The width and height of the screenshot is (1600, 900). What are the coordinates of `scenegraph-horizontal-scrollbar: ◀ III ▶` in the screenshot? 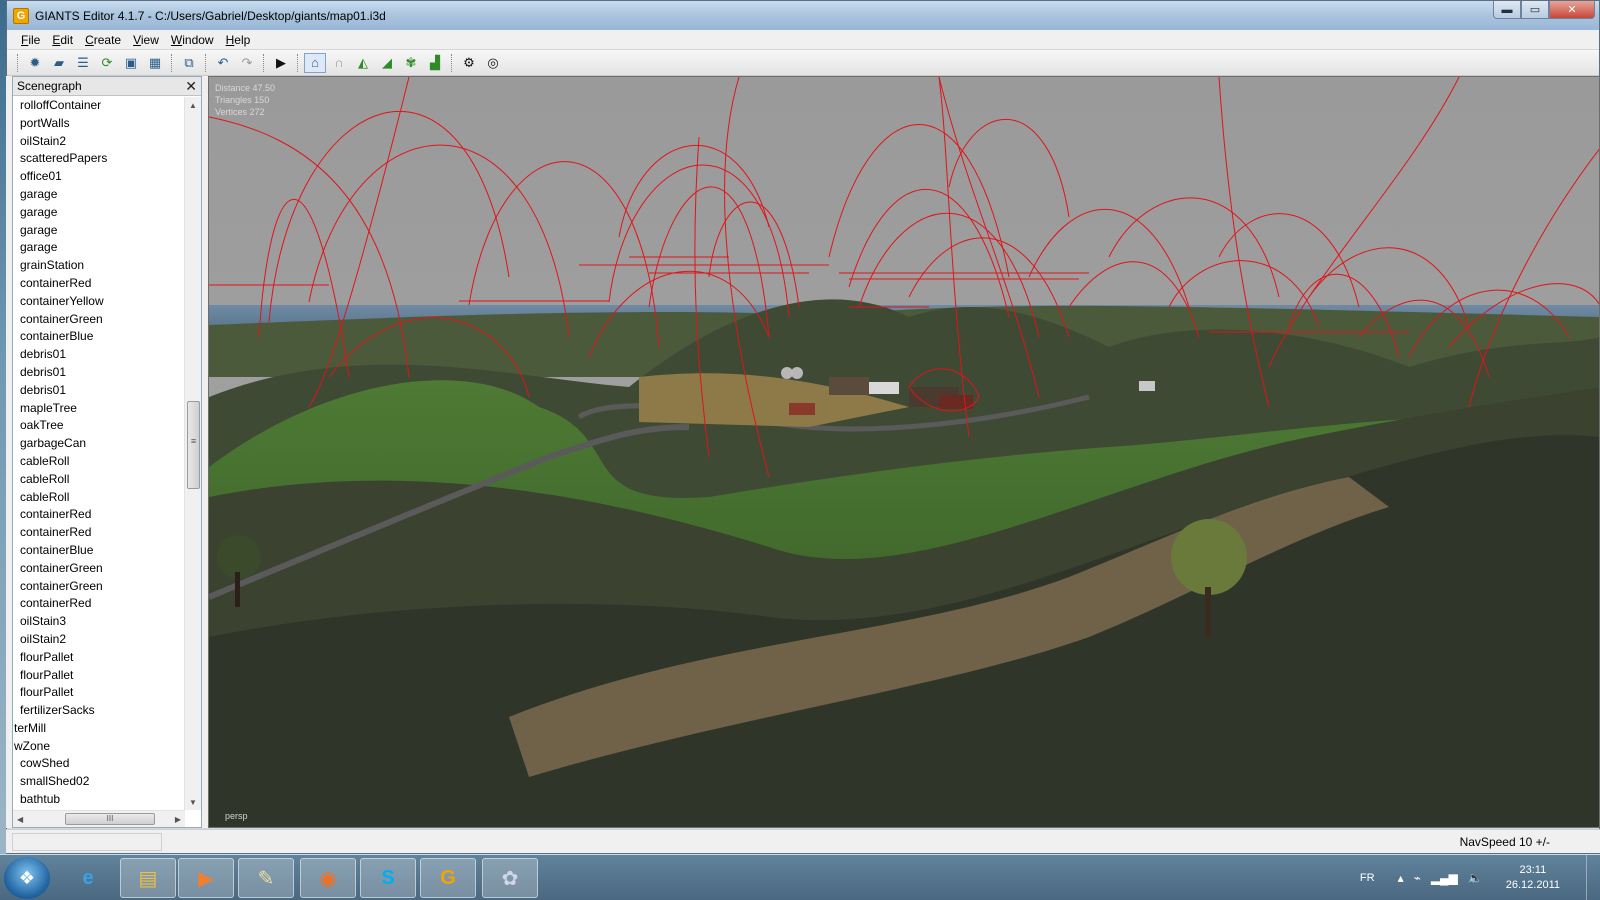 It's located at (99, 818).